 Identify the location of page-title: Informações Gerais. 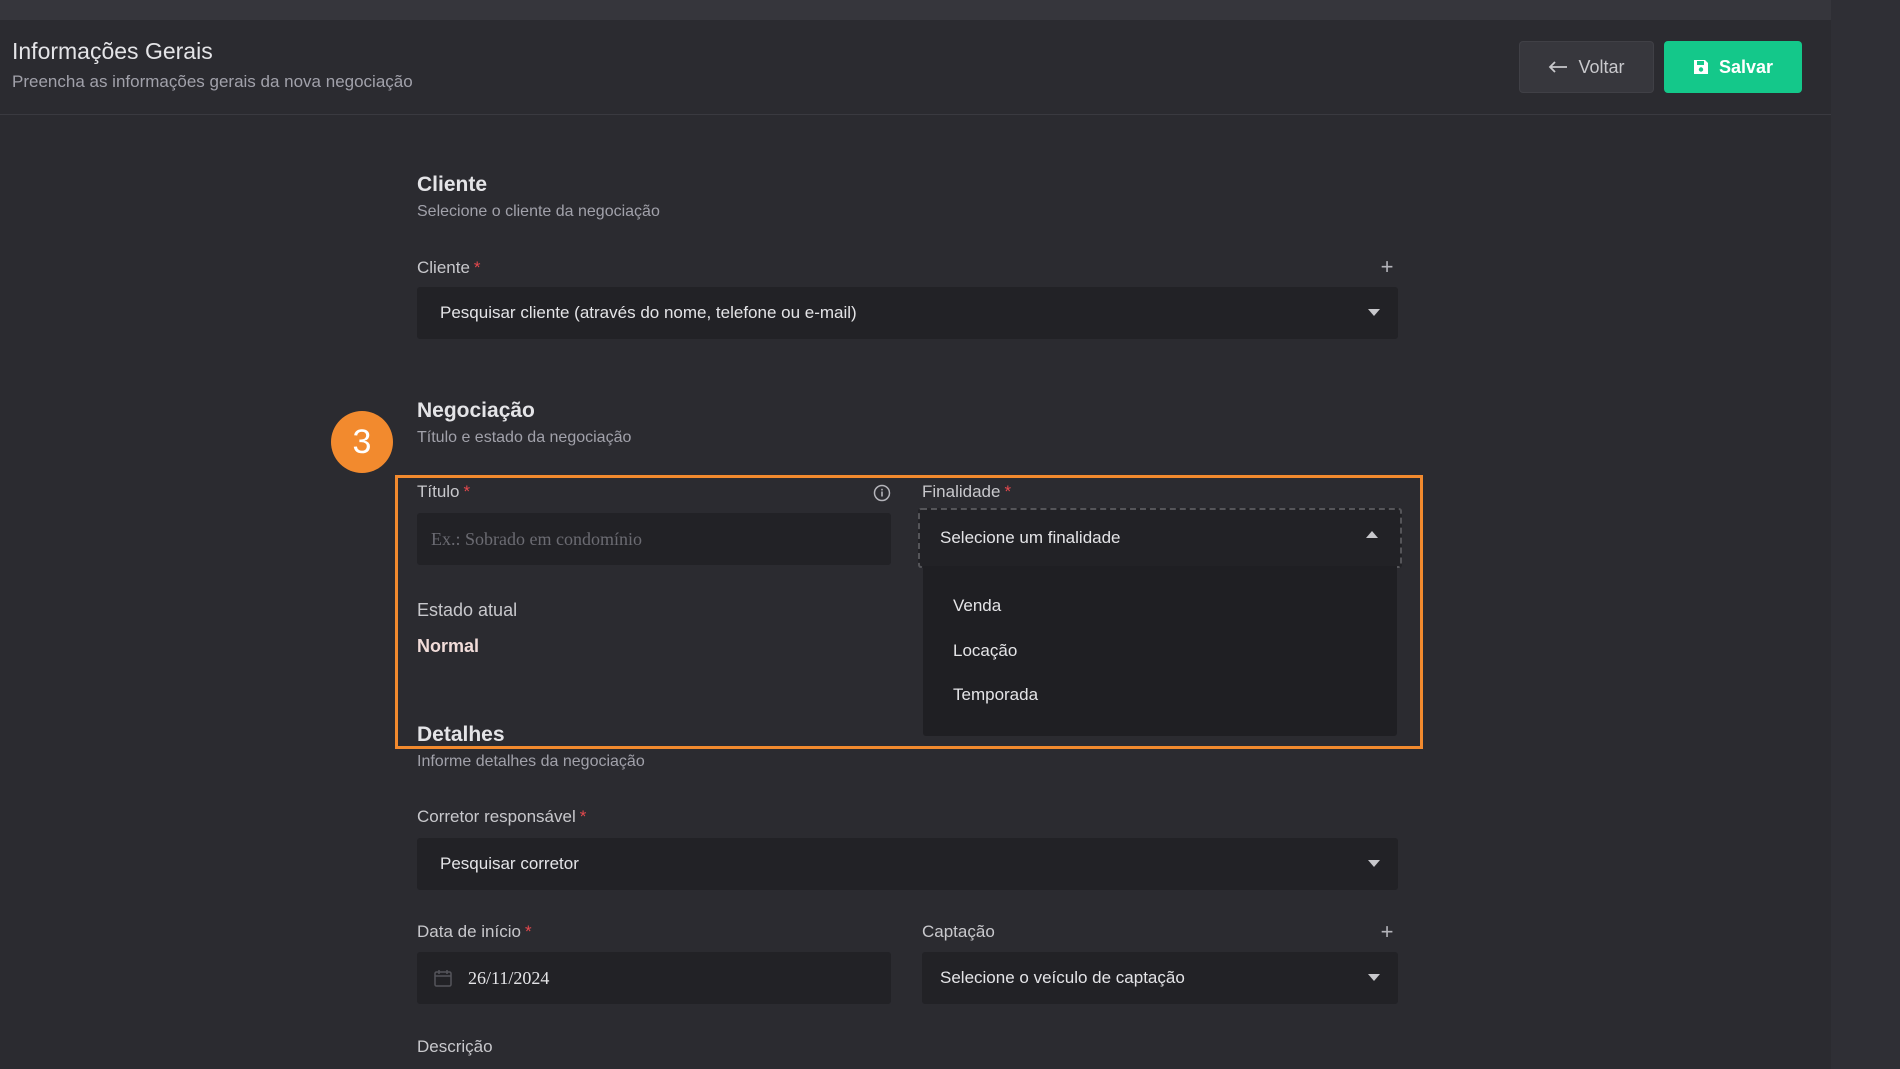
(112, 51).